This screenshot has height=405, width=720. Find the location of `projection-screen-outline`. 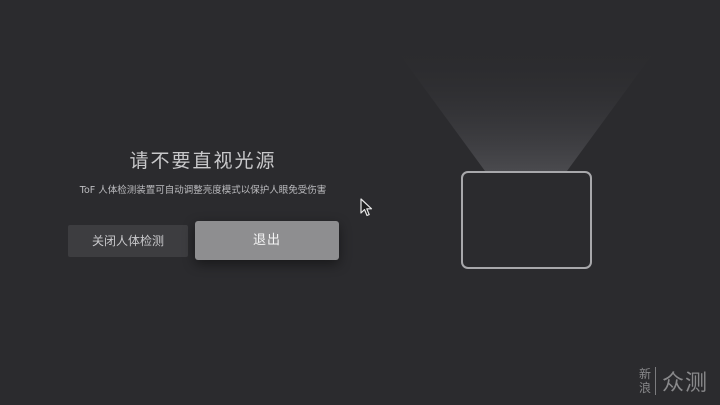

projection-screen-outline is located at coordinates (526, 220).